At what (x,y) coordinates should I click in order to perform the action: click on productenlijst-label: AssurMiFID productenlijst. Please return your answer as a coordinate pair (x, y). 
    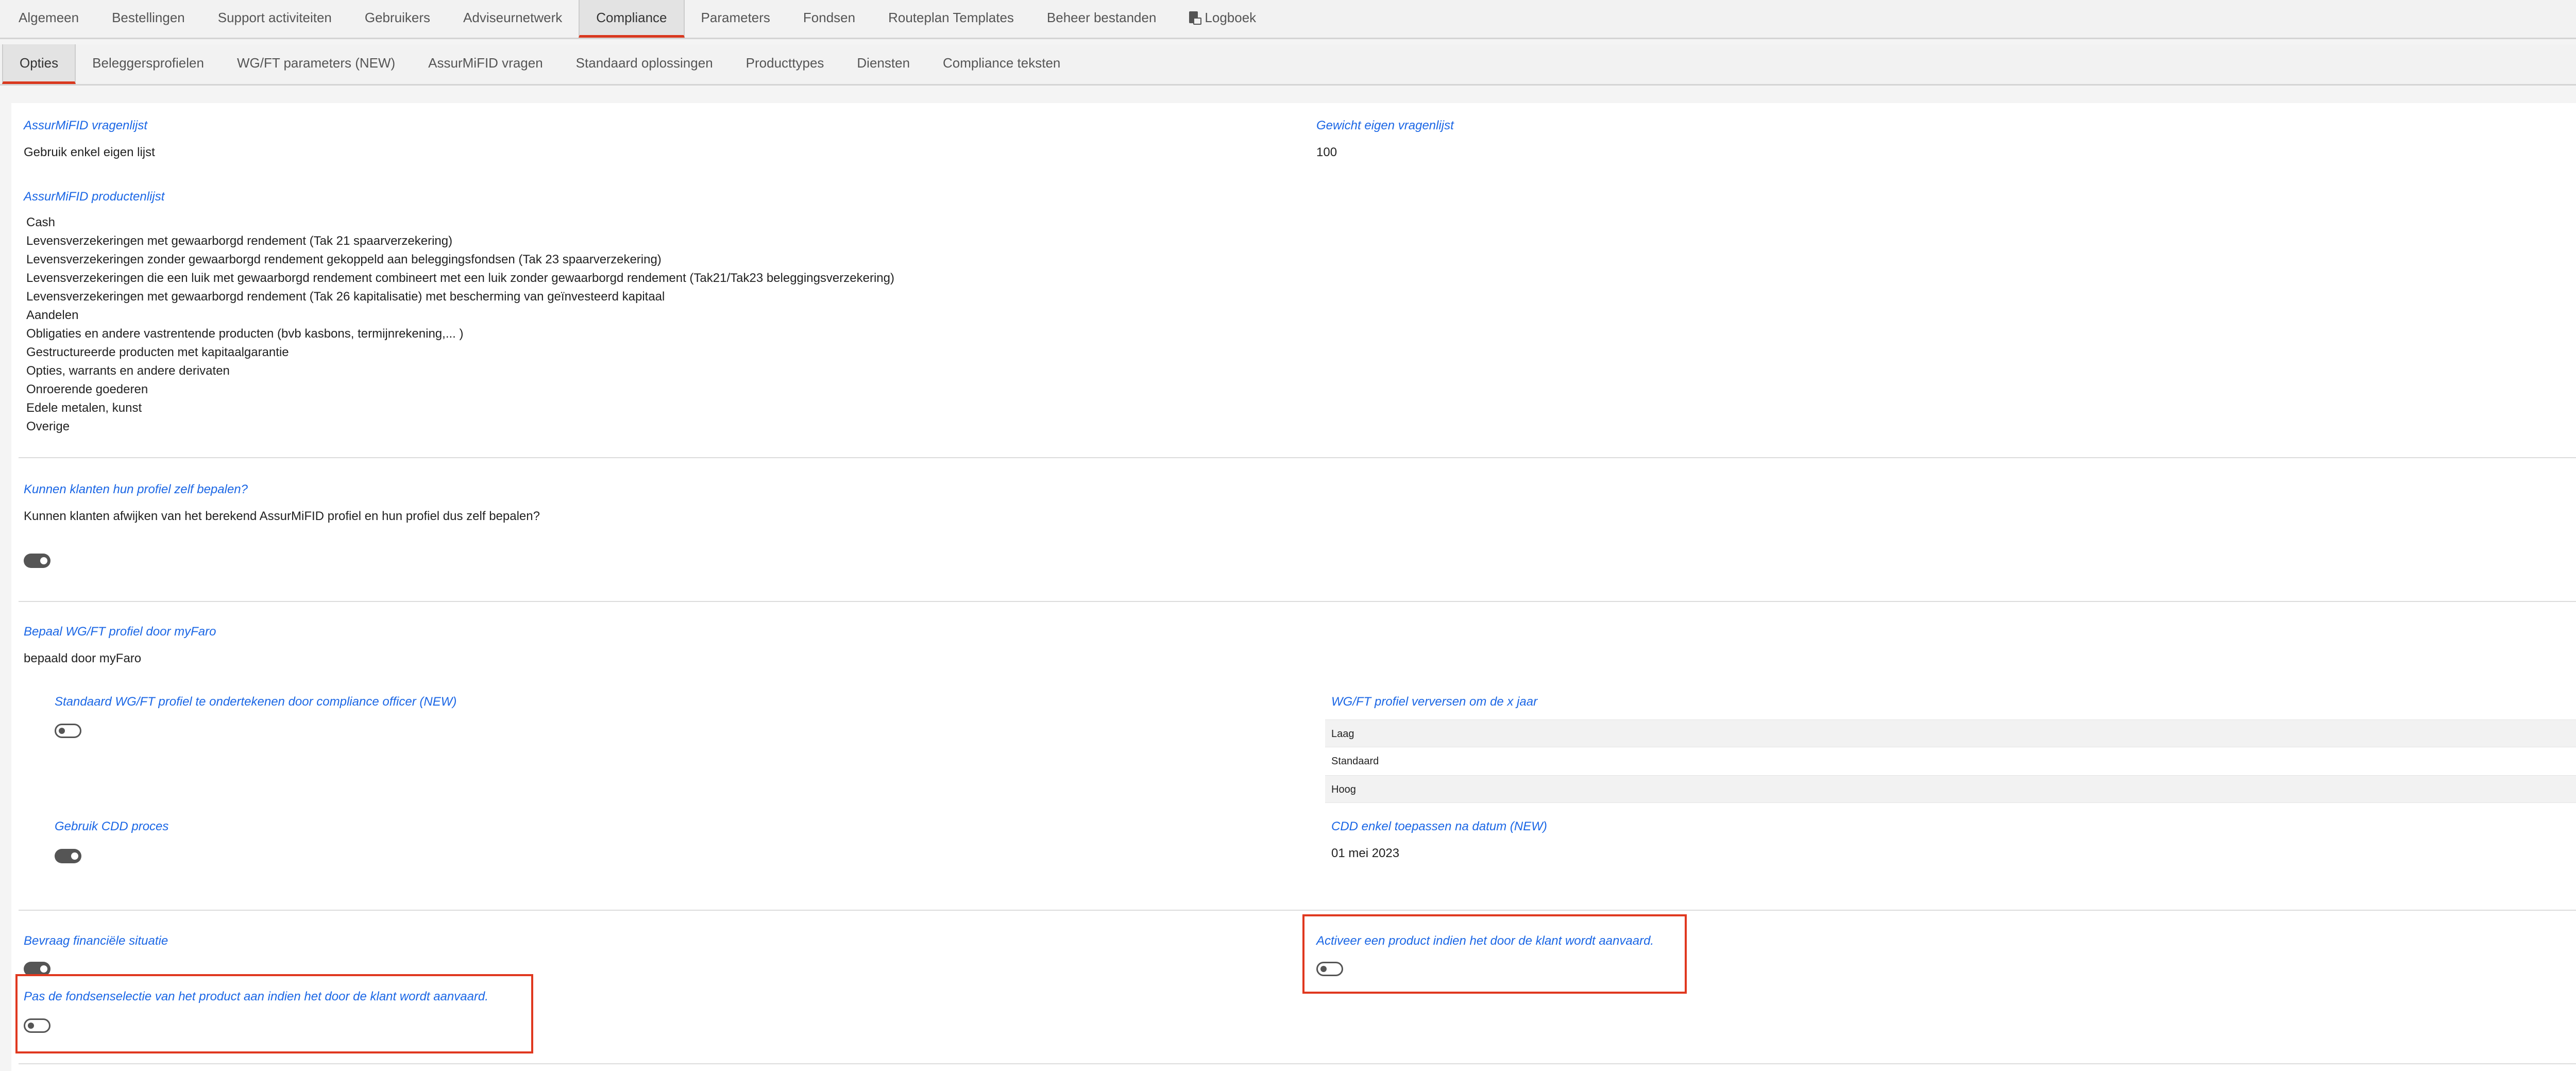
    Looking at the image, I should click on (95, 197).